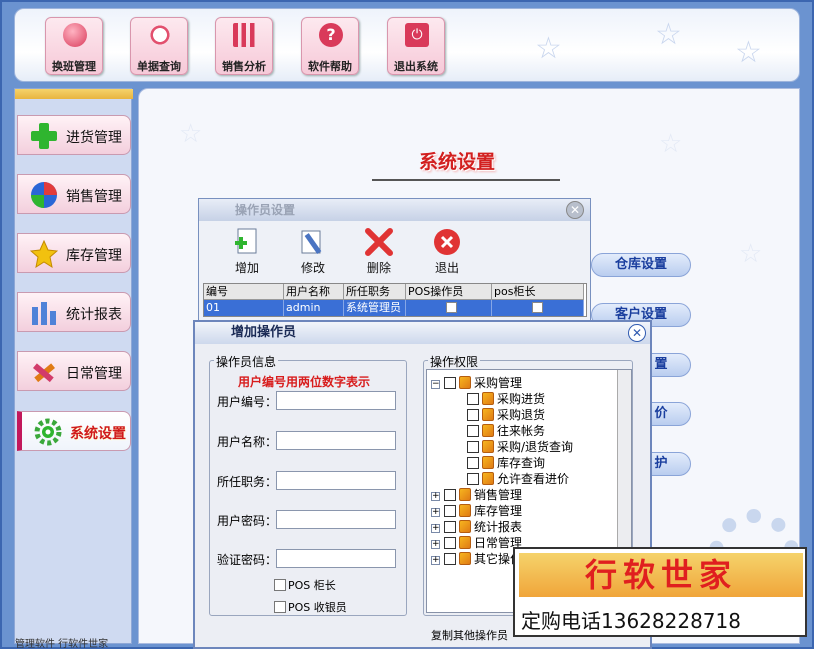 The image size is (814, 649). What do you see at coordinates (246, 361) in the screenshot?
I see `group-title: 操作员信息` at bounding box center [246, 361].